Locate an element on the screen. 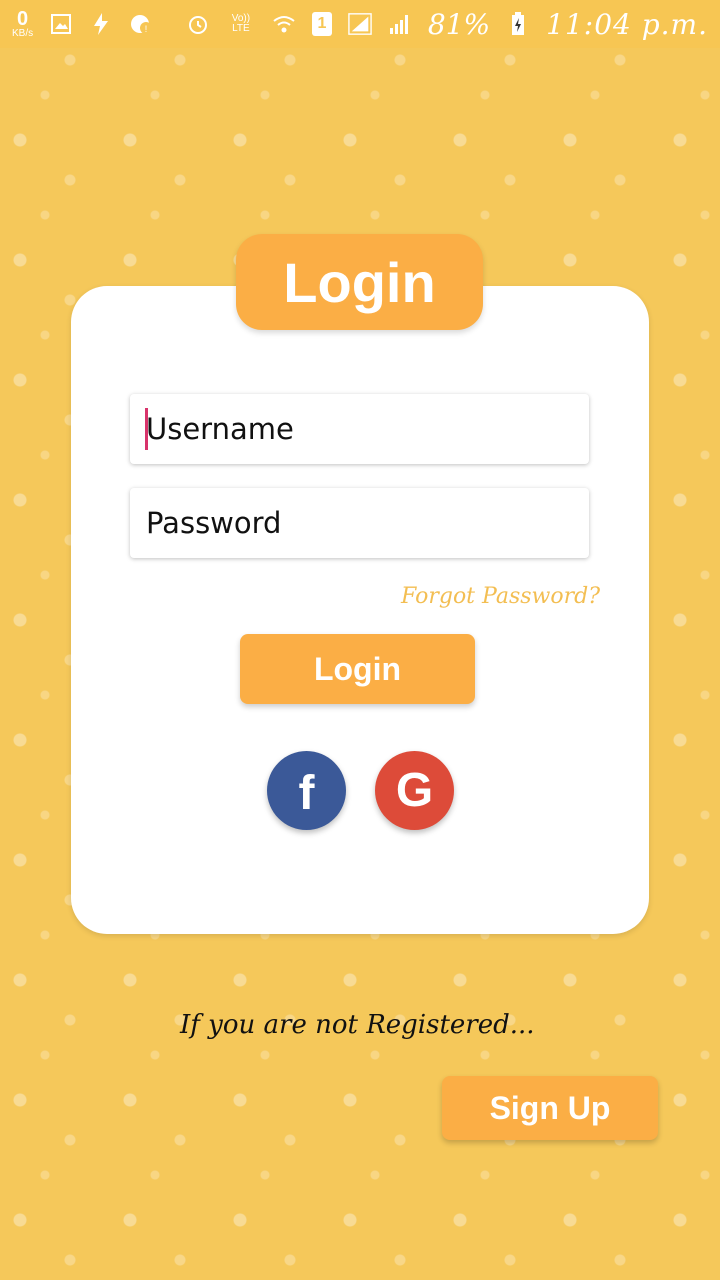 Image resolution: width=720 pixels, height=1280 pixels. volte-icon: Vo)) LTE is located at coordinates (241, 23).